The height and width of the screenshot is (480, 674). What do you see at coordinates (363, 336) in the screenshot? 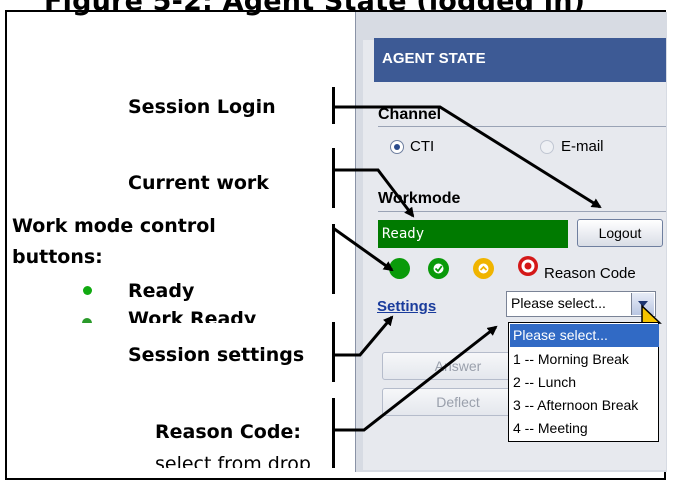
I see `arrow-session-settings` at bounding box center [363, 336].